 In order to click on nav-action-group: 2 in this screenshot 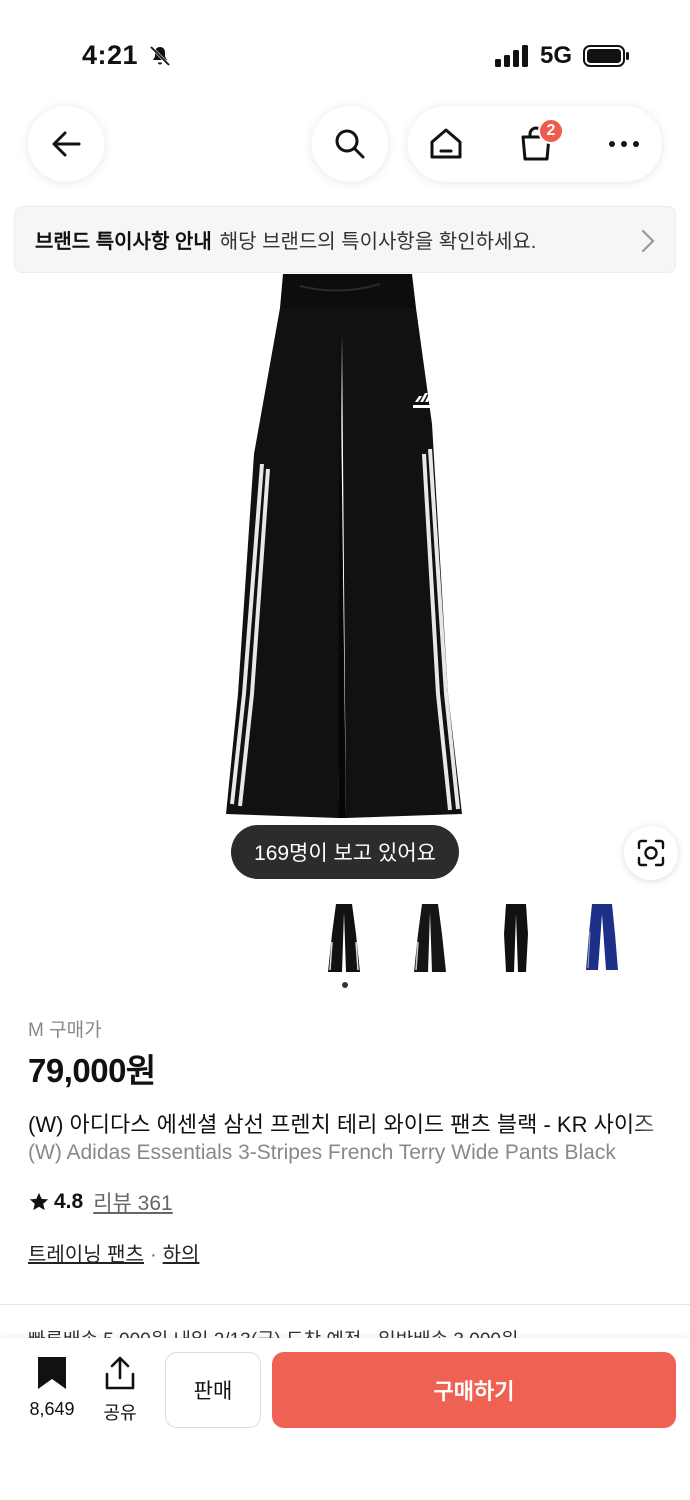, I will do `click(535, 144)`.